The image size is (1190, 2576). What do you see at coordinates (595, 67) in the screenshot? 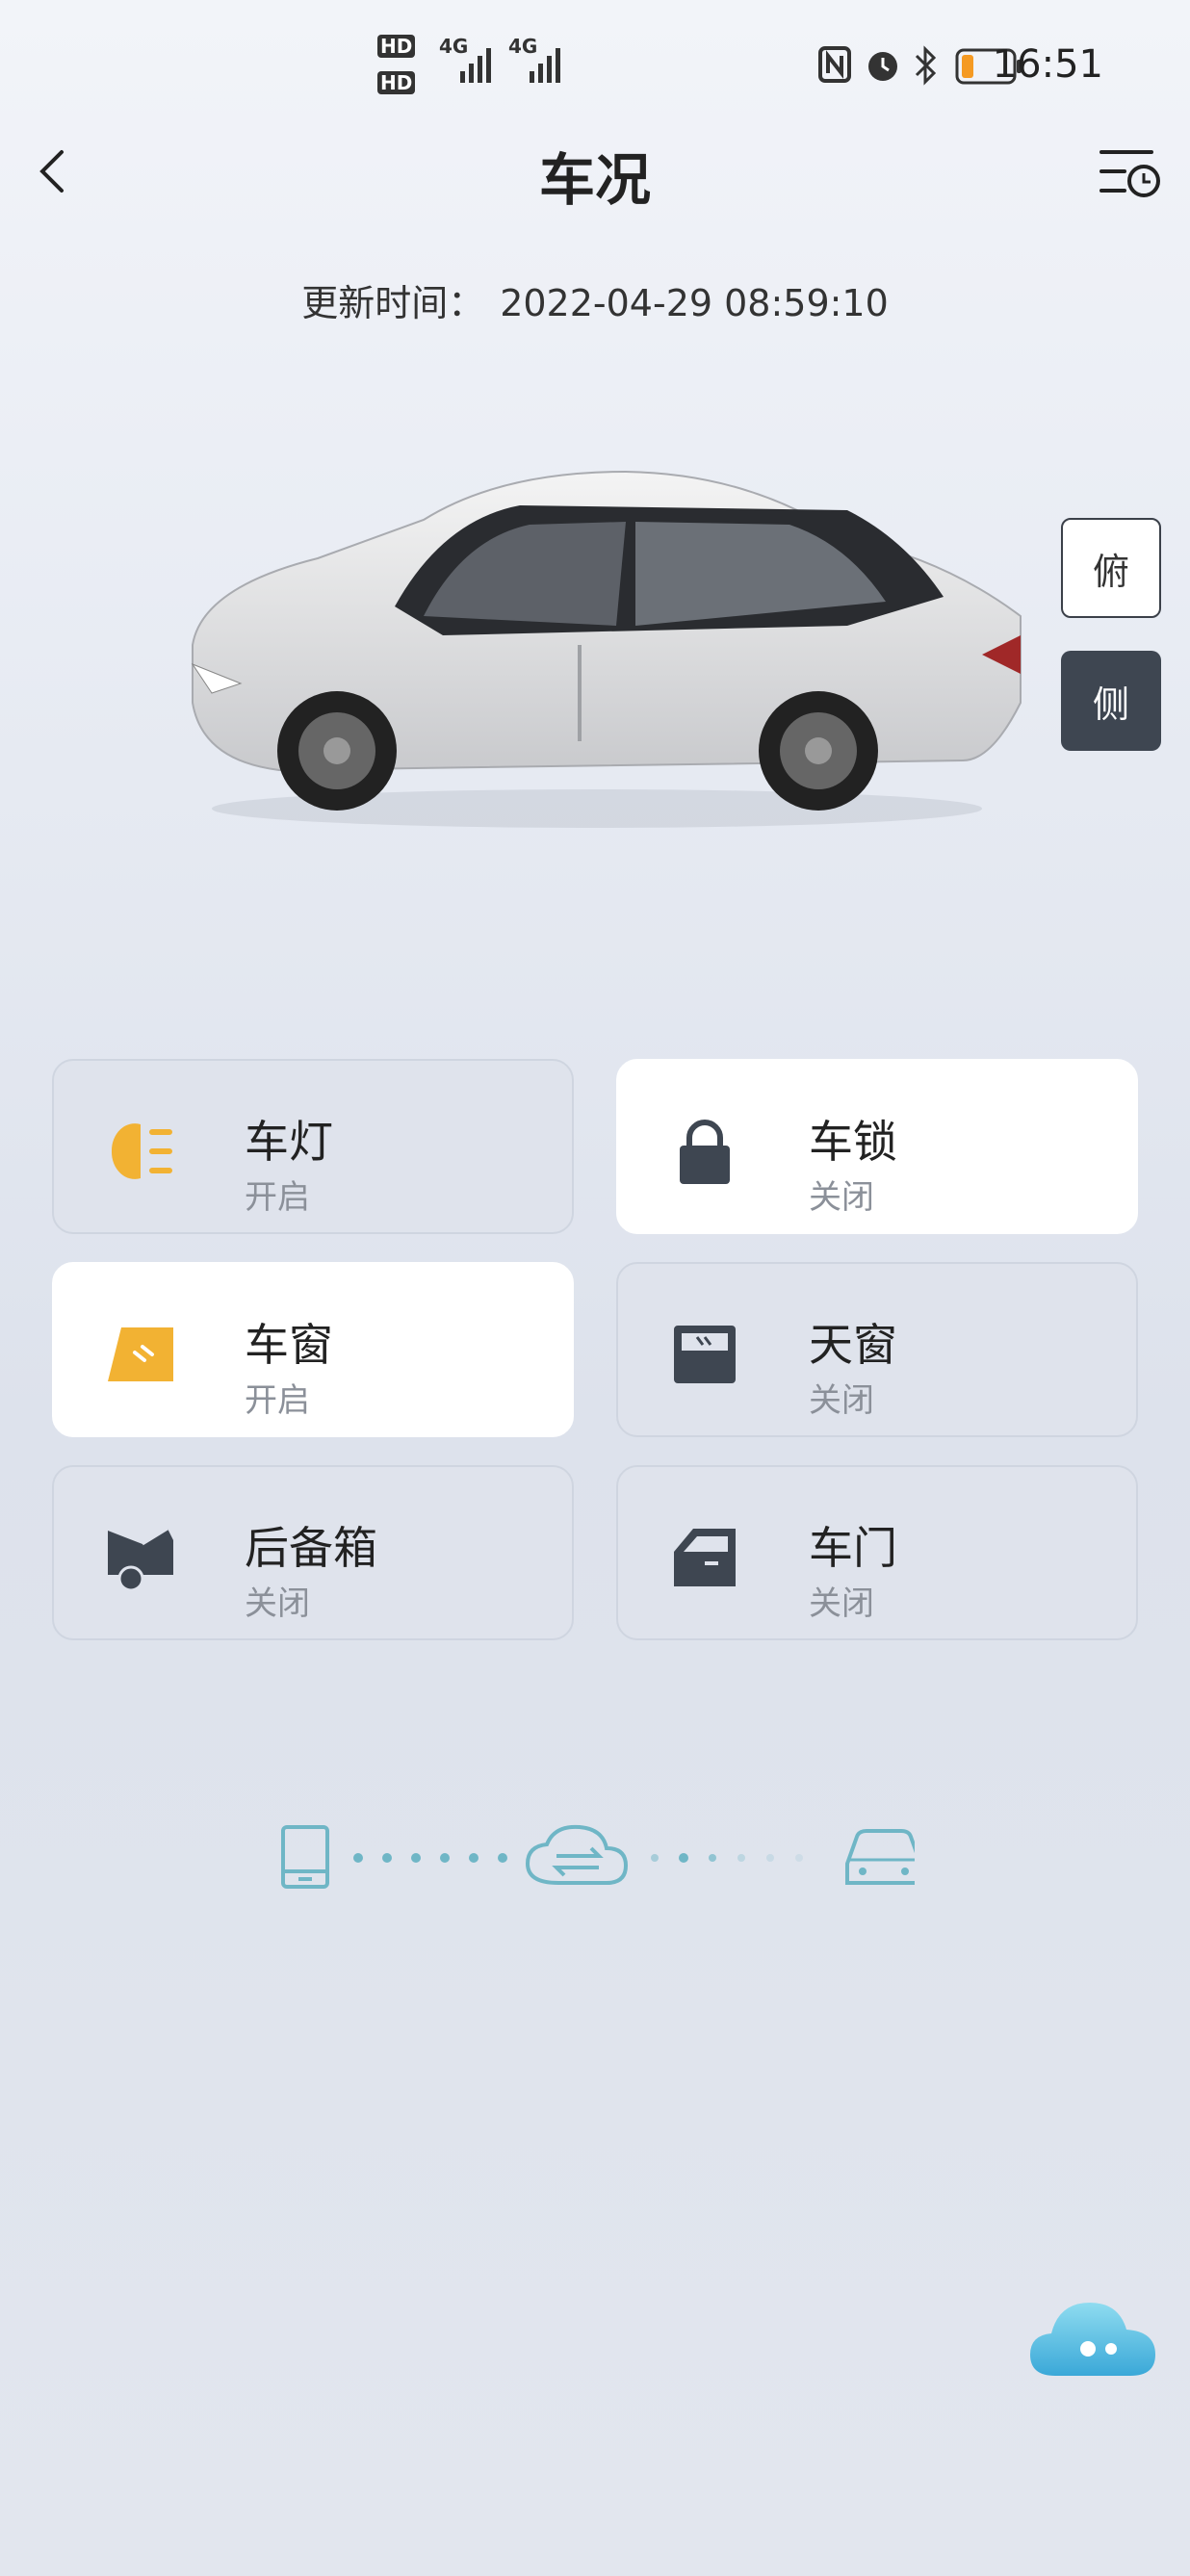
I see `status-bar: HD HD 4G 4G 16:51` at bounding box center [595, 67].